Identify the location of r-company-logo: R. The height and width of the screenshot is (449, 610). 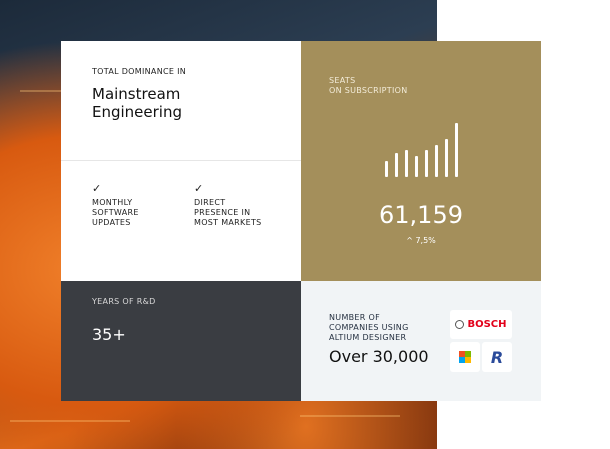
(497, 357).